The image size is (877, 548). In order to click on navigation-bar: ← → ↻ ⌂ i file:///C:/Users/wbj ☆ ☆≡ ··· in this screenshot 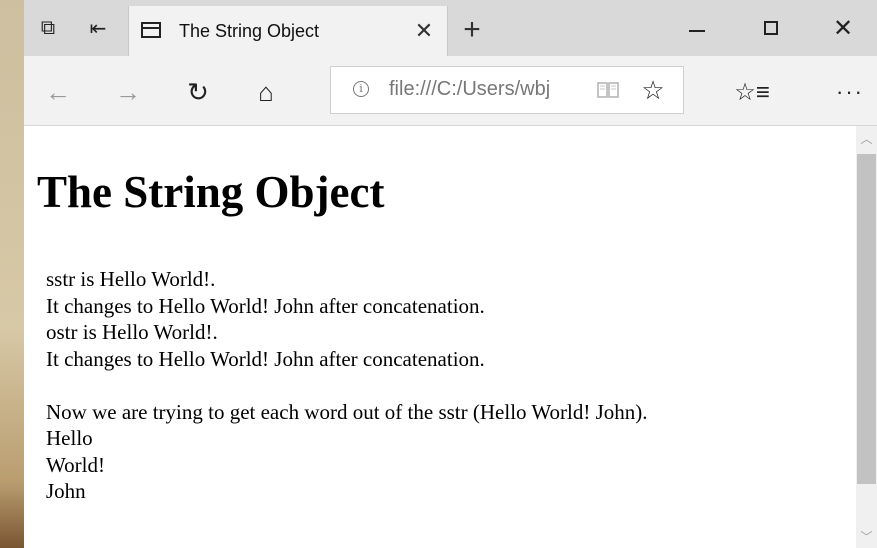, I will do `click(450, 91)`.